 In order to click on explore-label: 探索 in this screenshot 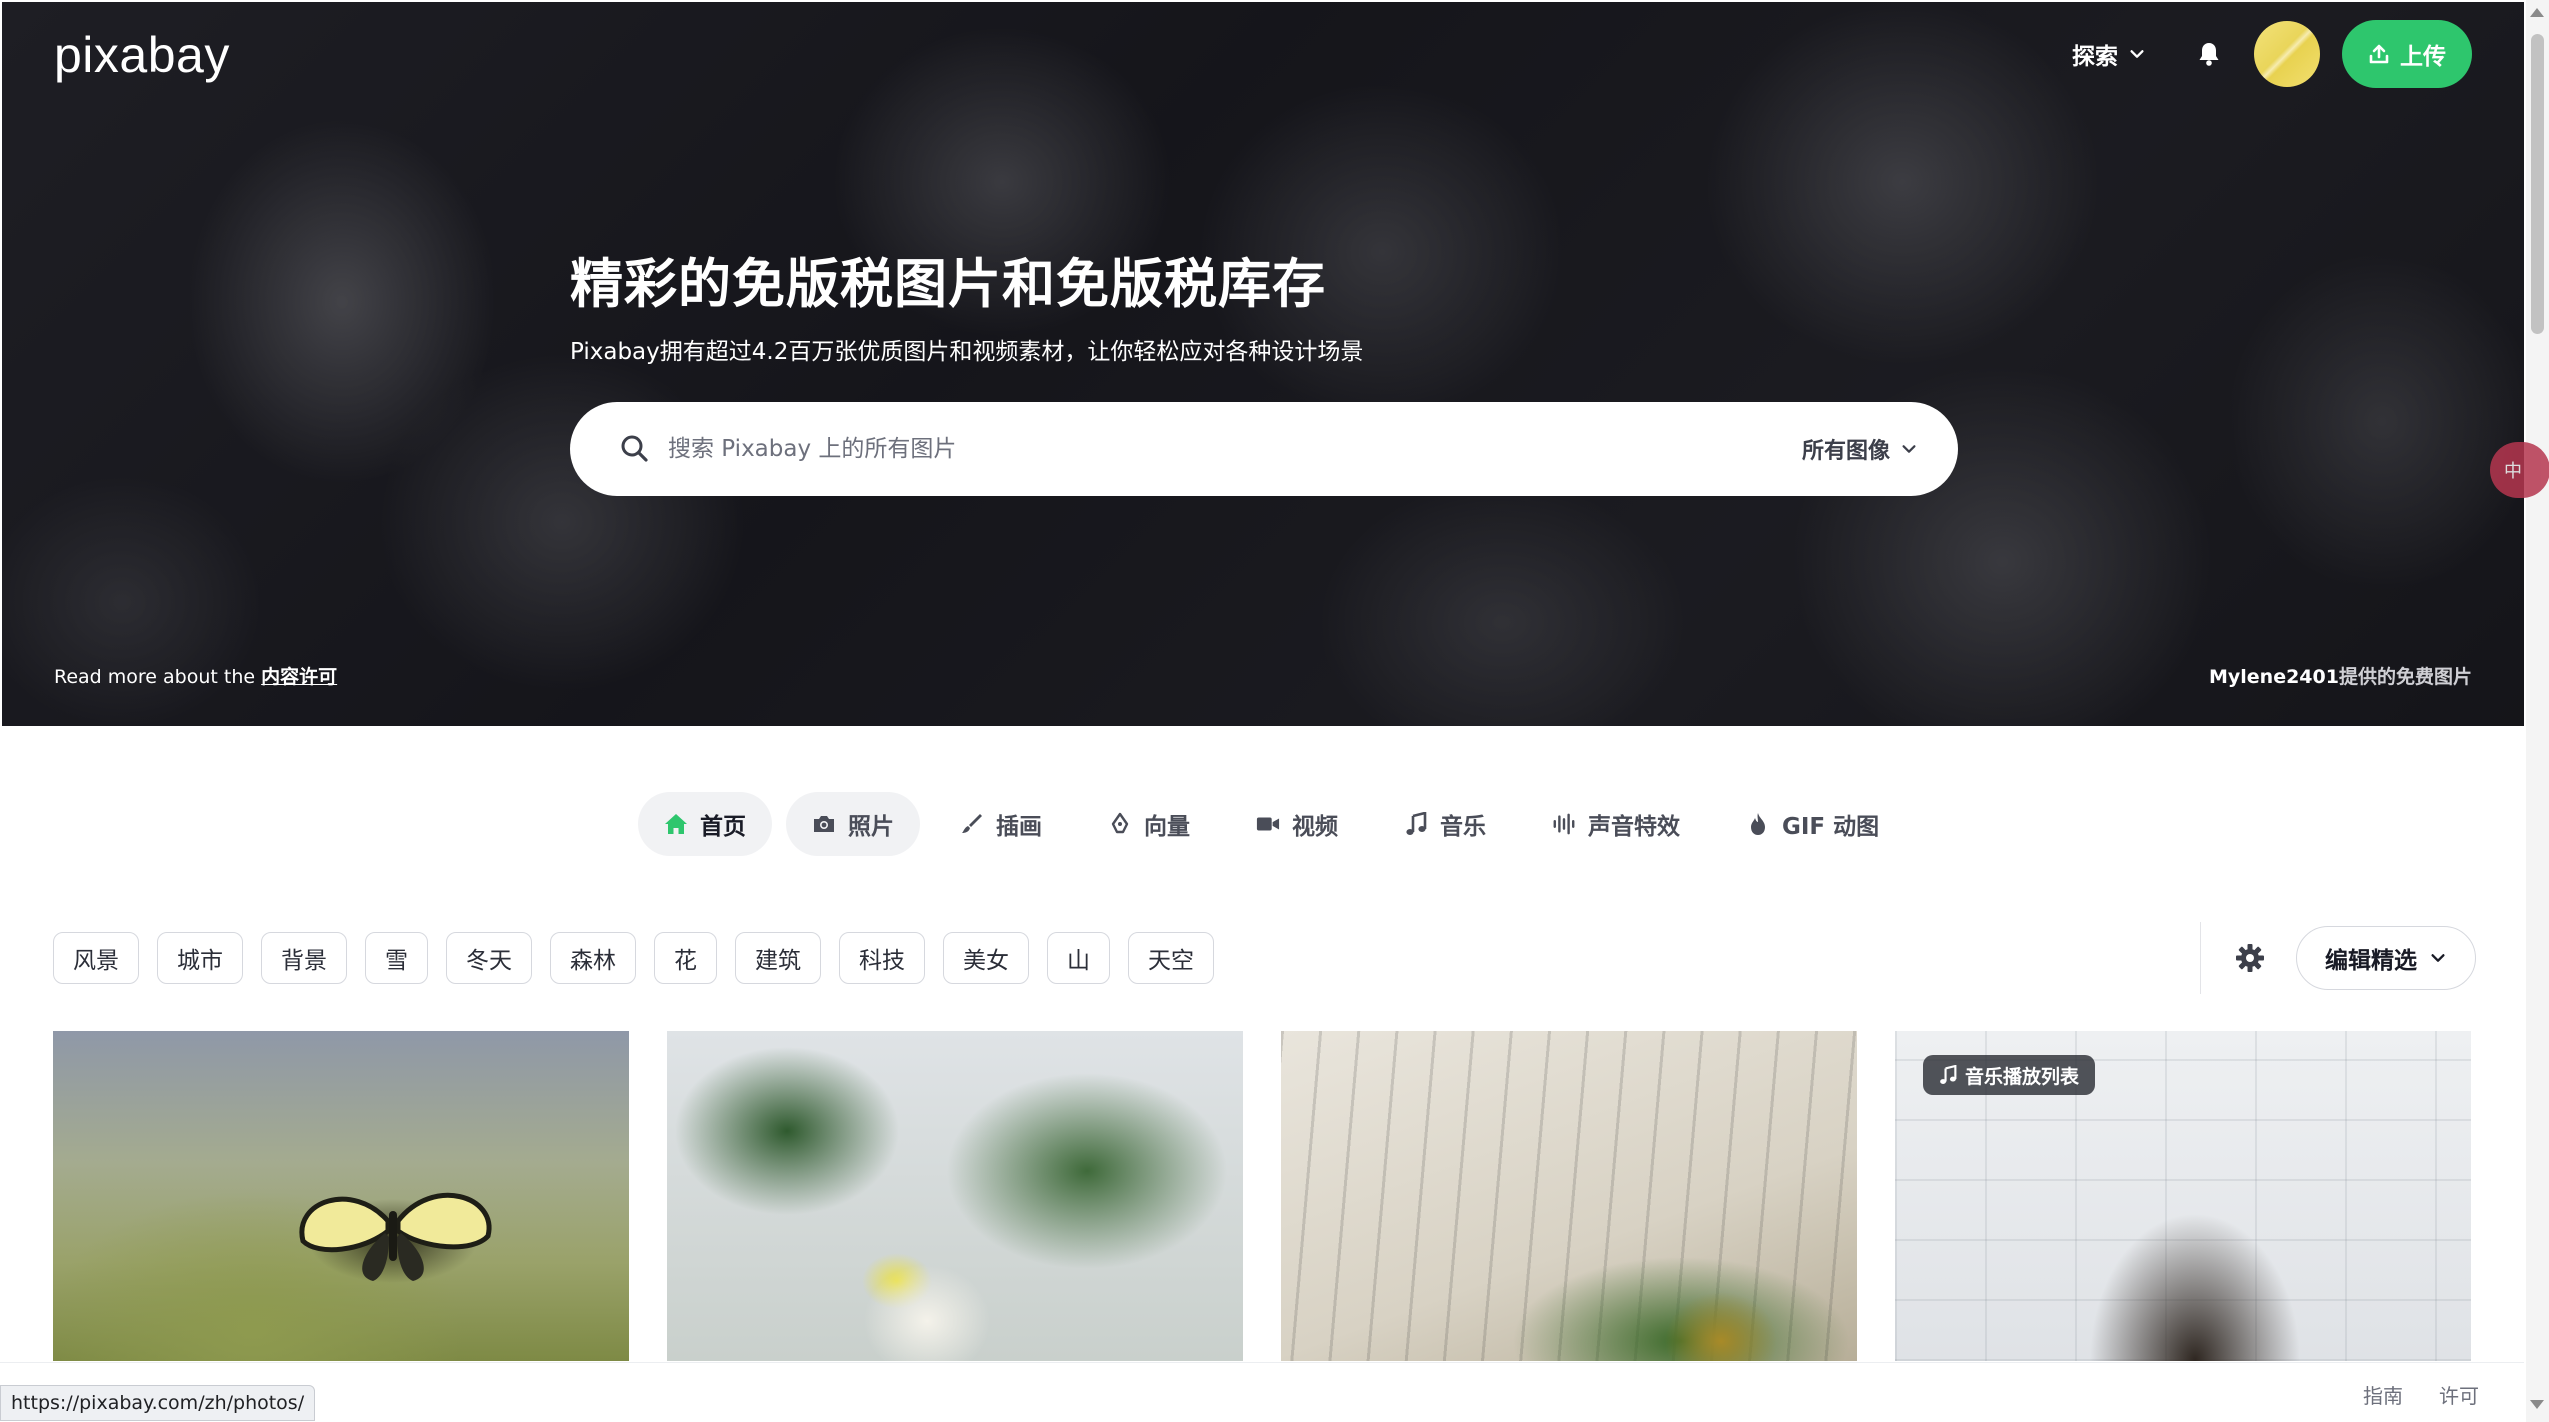, I will do `click(2095, 57)`.